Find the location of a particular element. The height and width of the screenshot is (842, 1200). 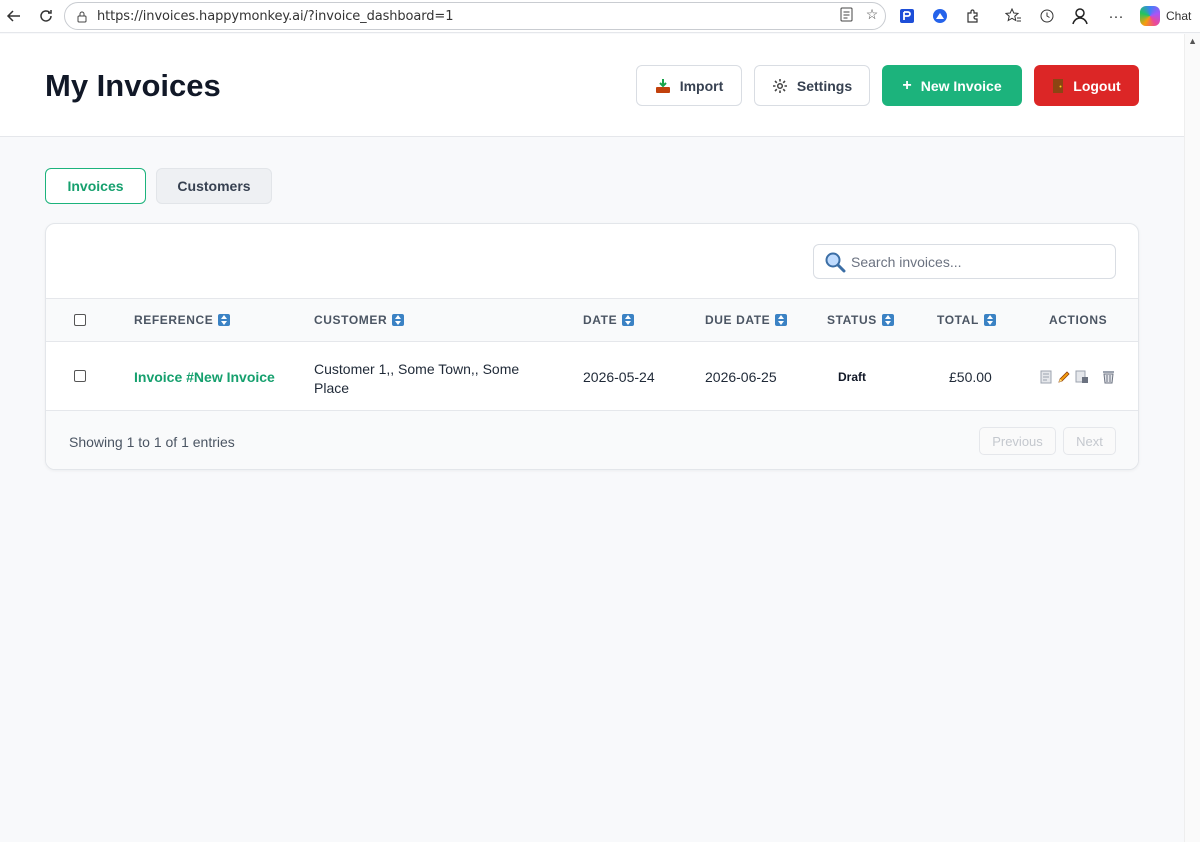

column-header-due-date: DUE DATE is located at coordinates (746, 320).